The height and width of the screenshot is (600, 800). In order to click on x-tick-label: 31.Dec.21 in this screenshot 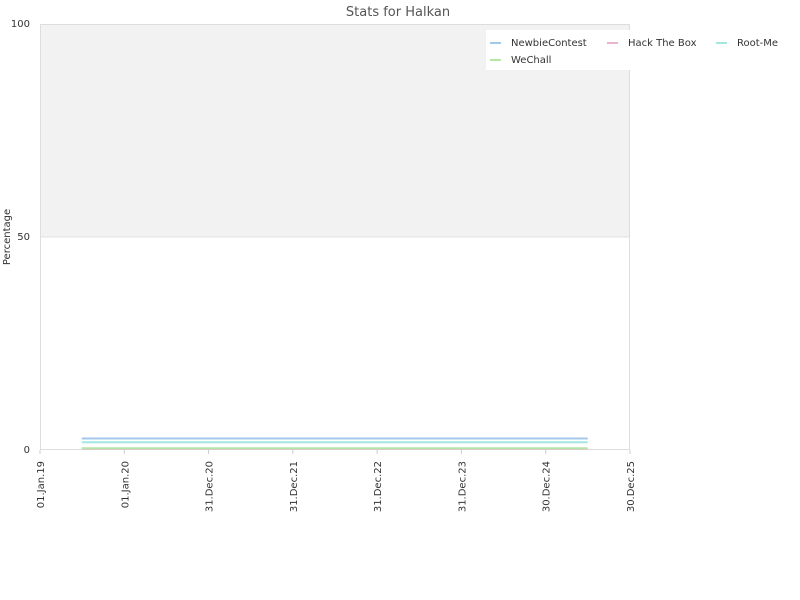, I will do `click(294, 486)`.